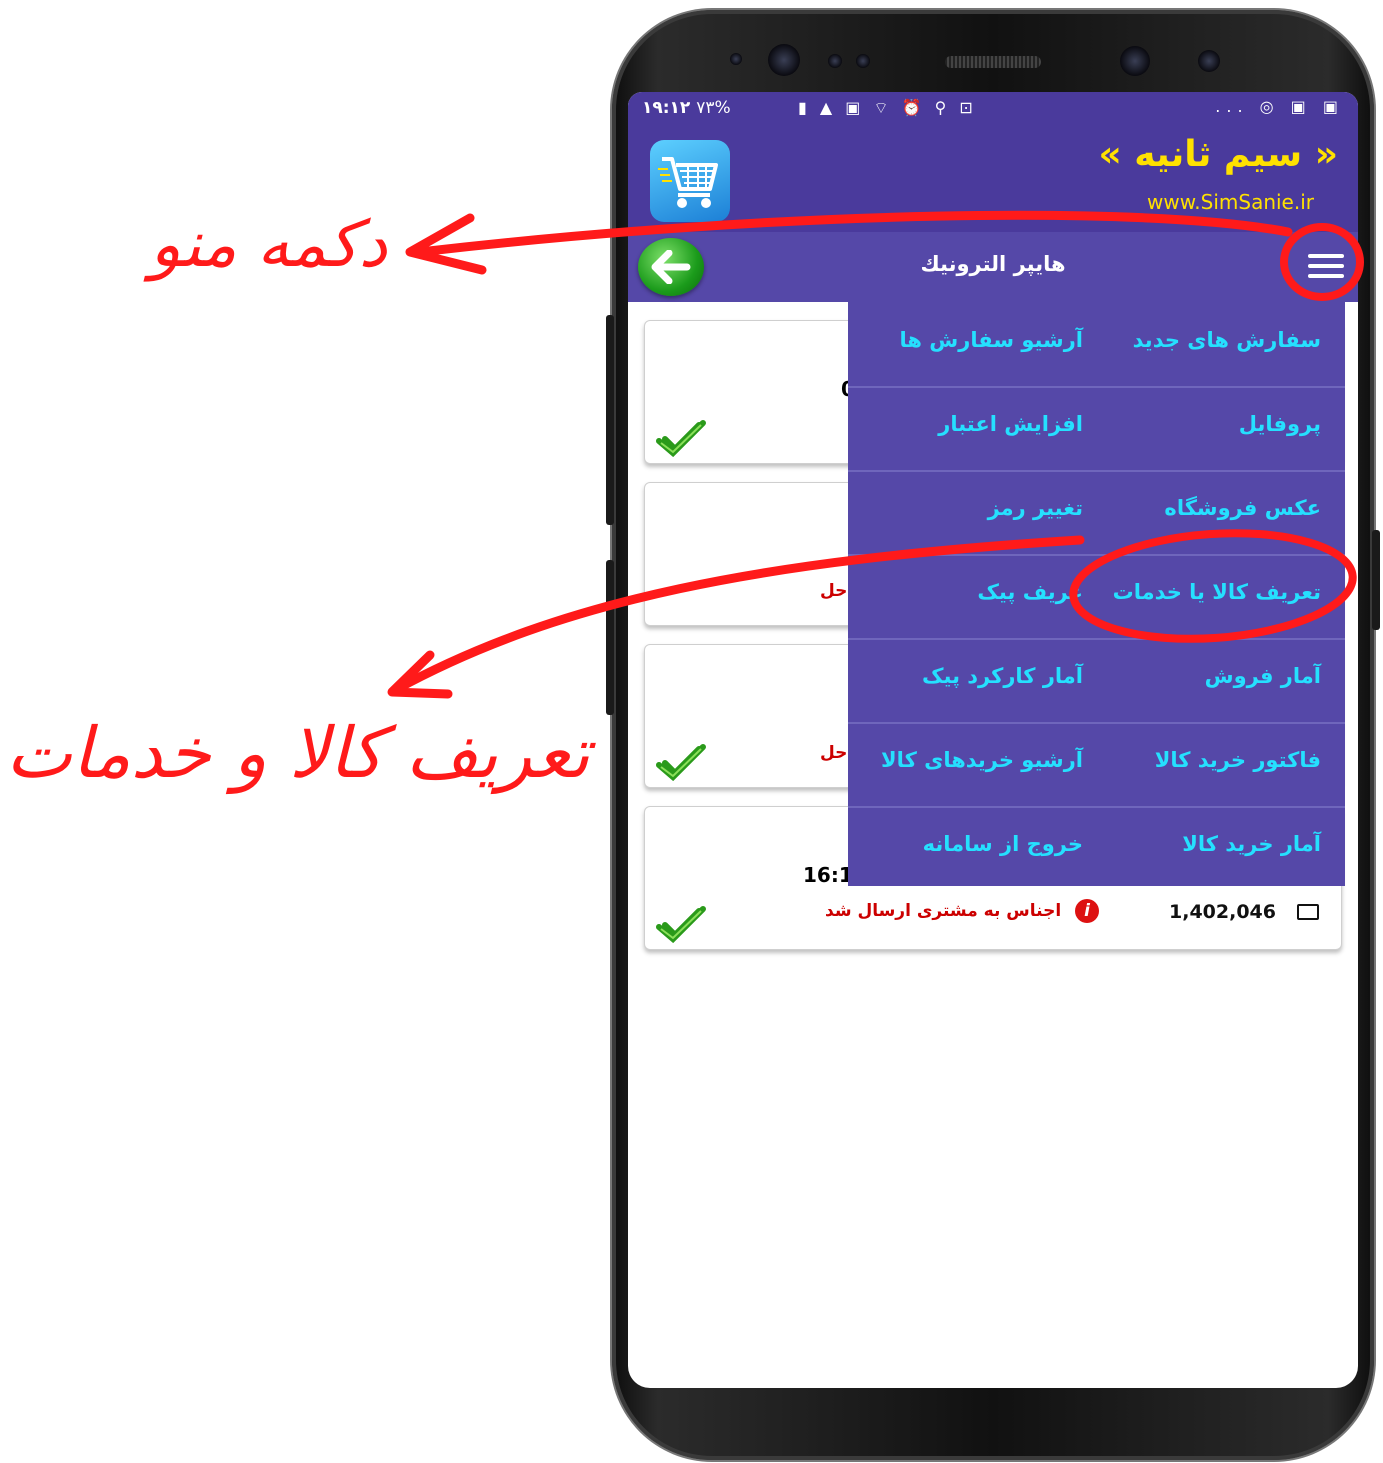 The height and width of the screenshot is (1463, 1383). I want to click on menu-item-sales-stats: آمار فروش, so click(1263, 676).